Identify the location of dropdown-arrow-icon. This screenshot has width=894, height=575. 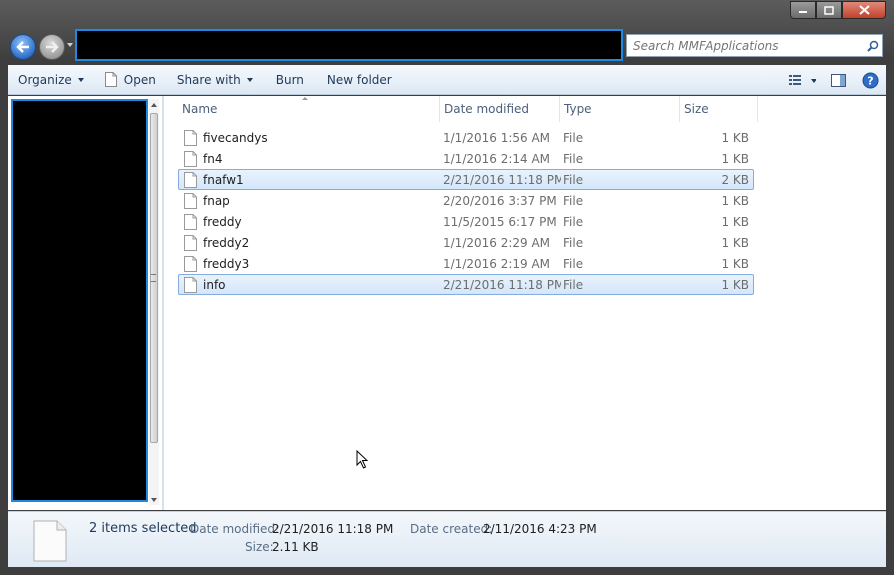
(80, 79).